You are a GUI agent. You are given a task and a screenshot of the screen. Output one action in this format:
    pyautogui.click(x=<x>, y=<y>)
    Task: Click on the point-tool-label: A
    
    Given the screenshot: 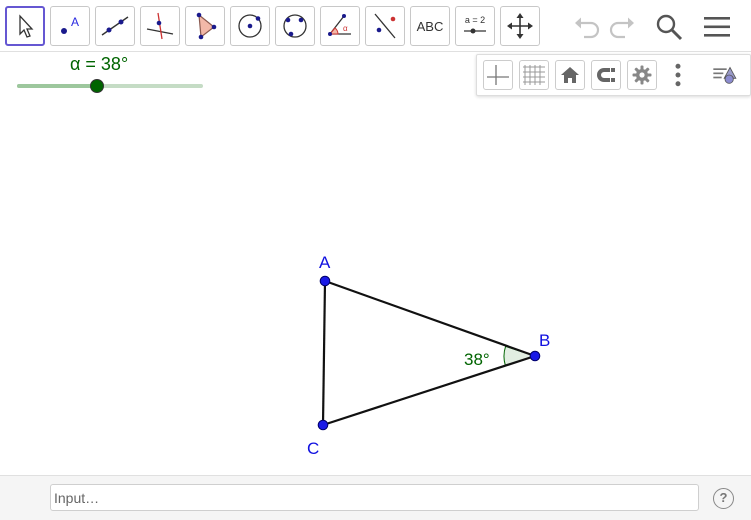 What is the action you would take?
    pyautogui.click(x=75, y=22)
    